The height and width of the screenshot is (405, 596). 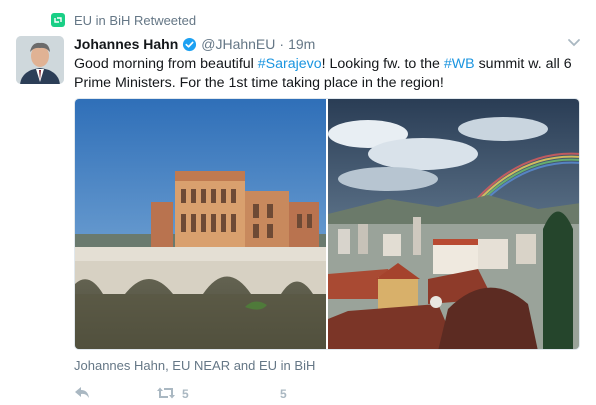 I want to click on retweet-context-text: EU in BiH Retweeted, so click(x=135, y=20).